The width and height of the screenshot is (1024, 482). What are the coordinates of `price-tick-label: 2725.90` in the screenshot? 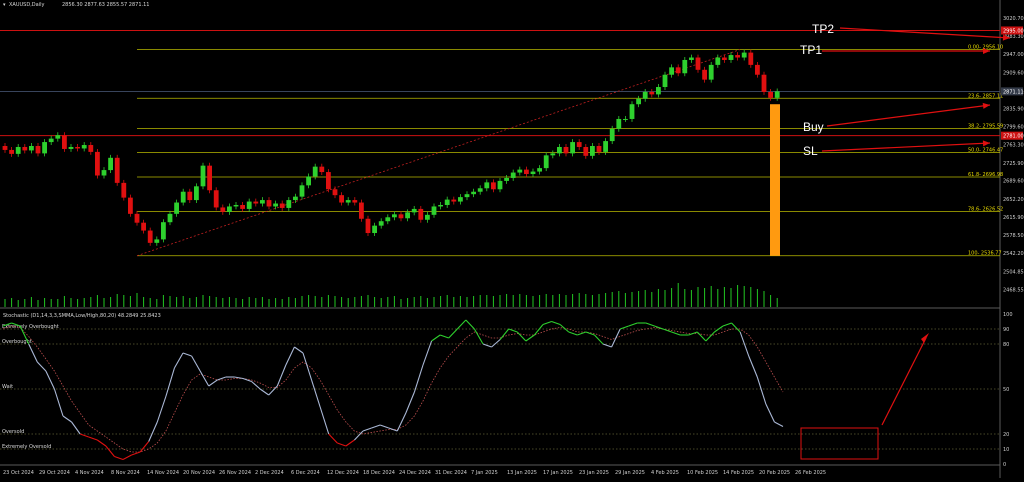 It's located at (1013, 164).